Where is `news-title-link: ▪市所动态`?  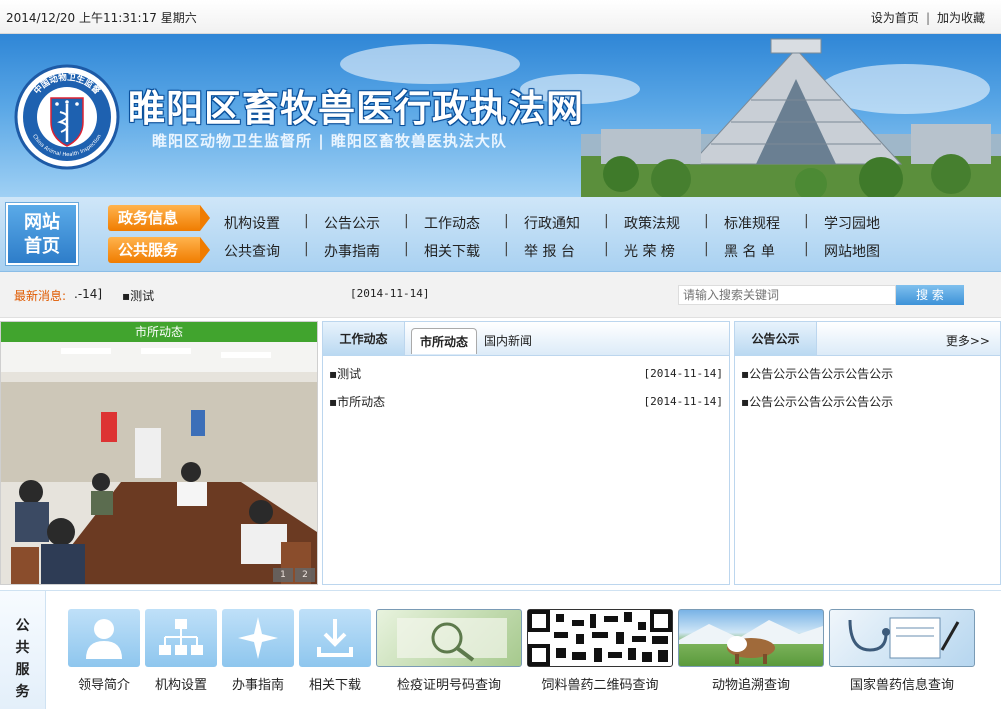
news-title-link: ▪市所动态 is located at coordinates (357, 402).